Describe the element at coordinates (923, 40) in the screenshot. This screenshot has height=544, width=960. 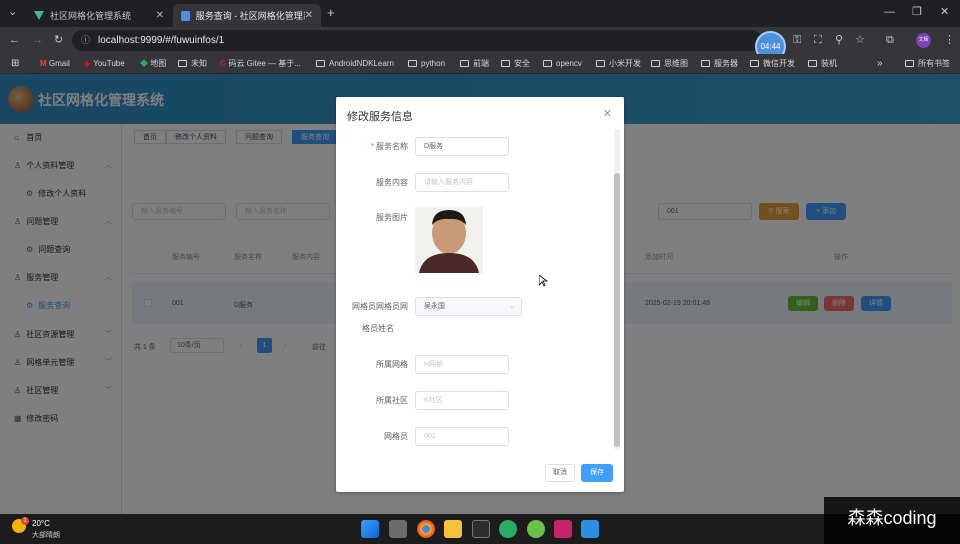
I see `profile-avatar: 文辉` at that location.